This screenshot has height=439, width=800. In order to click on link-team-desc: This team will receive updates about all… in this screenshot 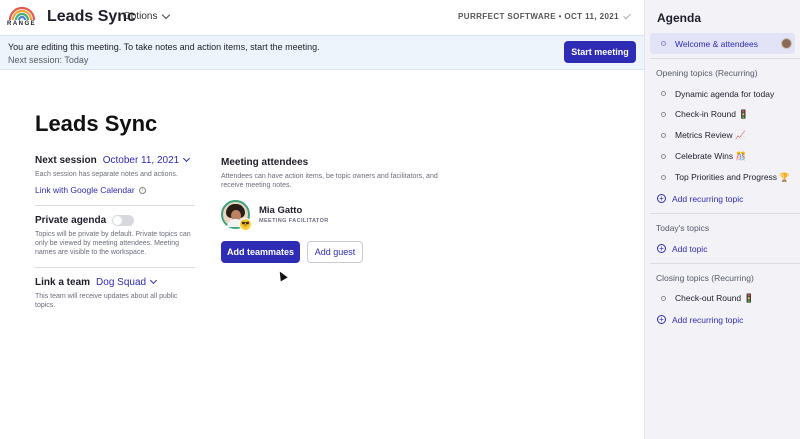, I will do `click(106, 301)`.